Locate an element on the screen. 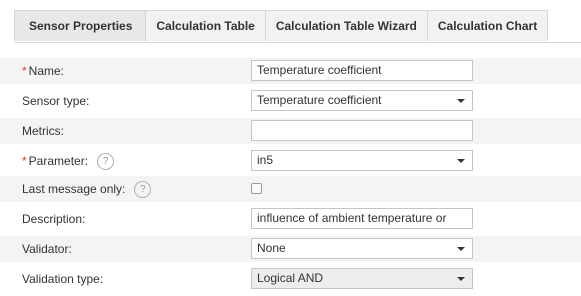  sensor-type-label: Sensor type: is located at coordinates (56, 101).